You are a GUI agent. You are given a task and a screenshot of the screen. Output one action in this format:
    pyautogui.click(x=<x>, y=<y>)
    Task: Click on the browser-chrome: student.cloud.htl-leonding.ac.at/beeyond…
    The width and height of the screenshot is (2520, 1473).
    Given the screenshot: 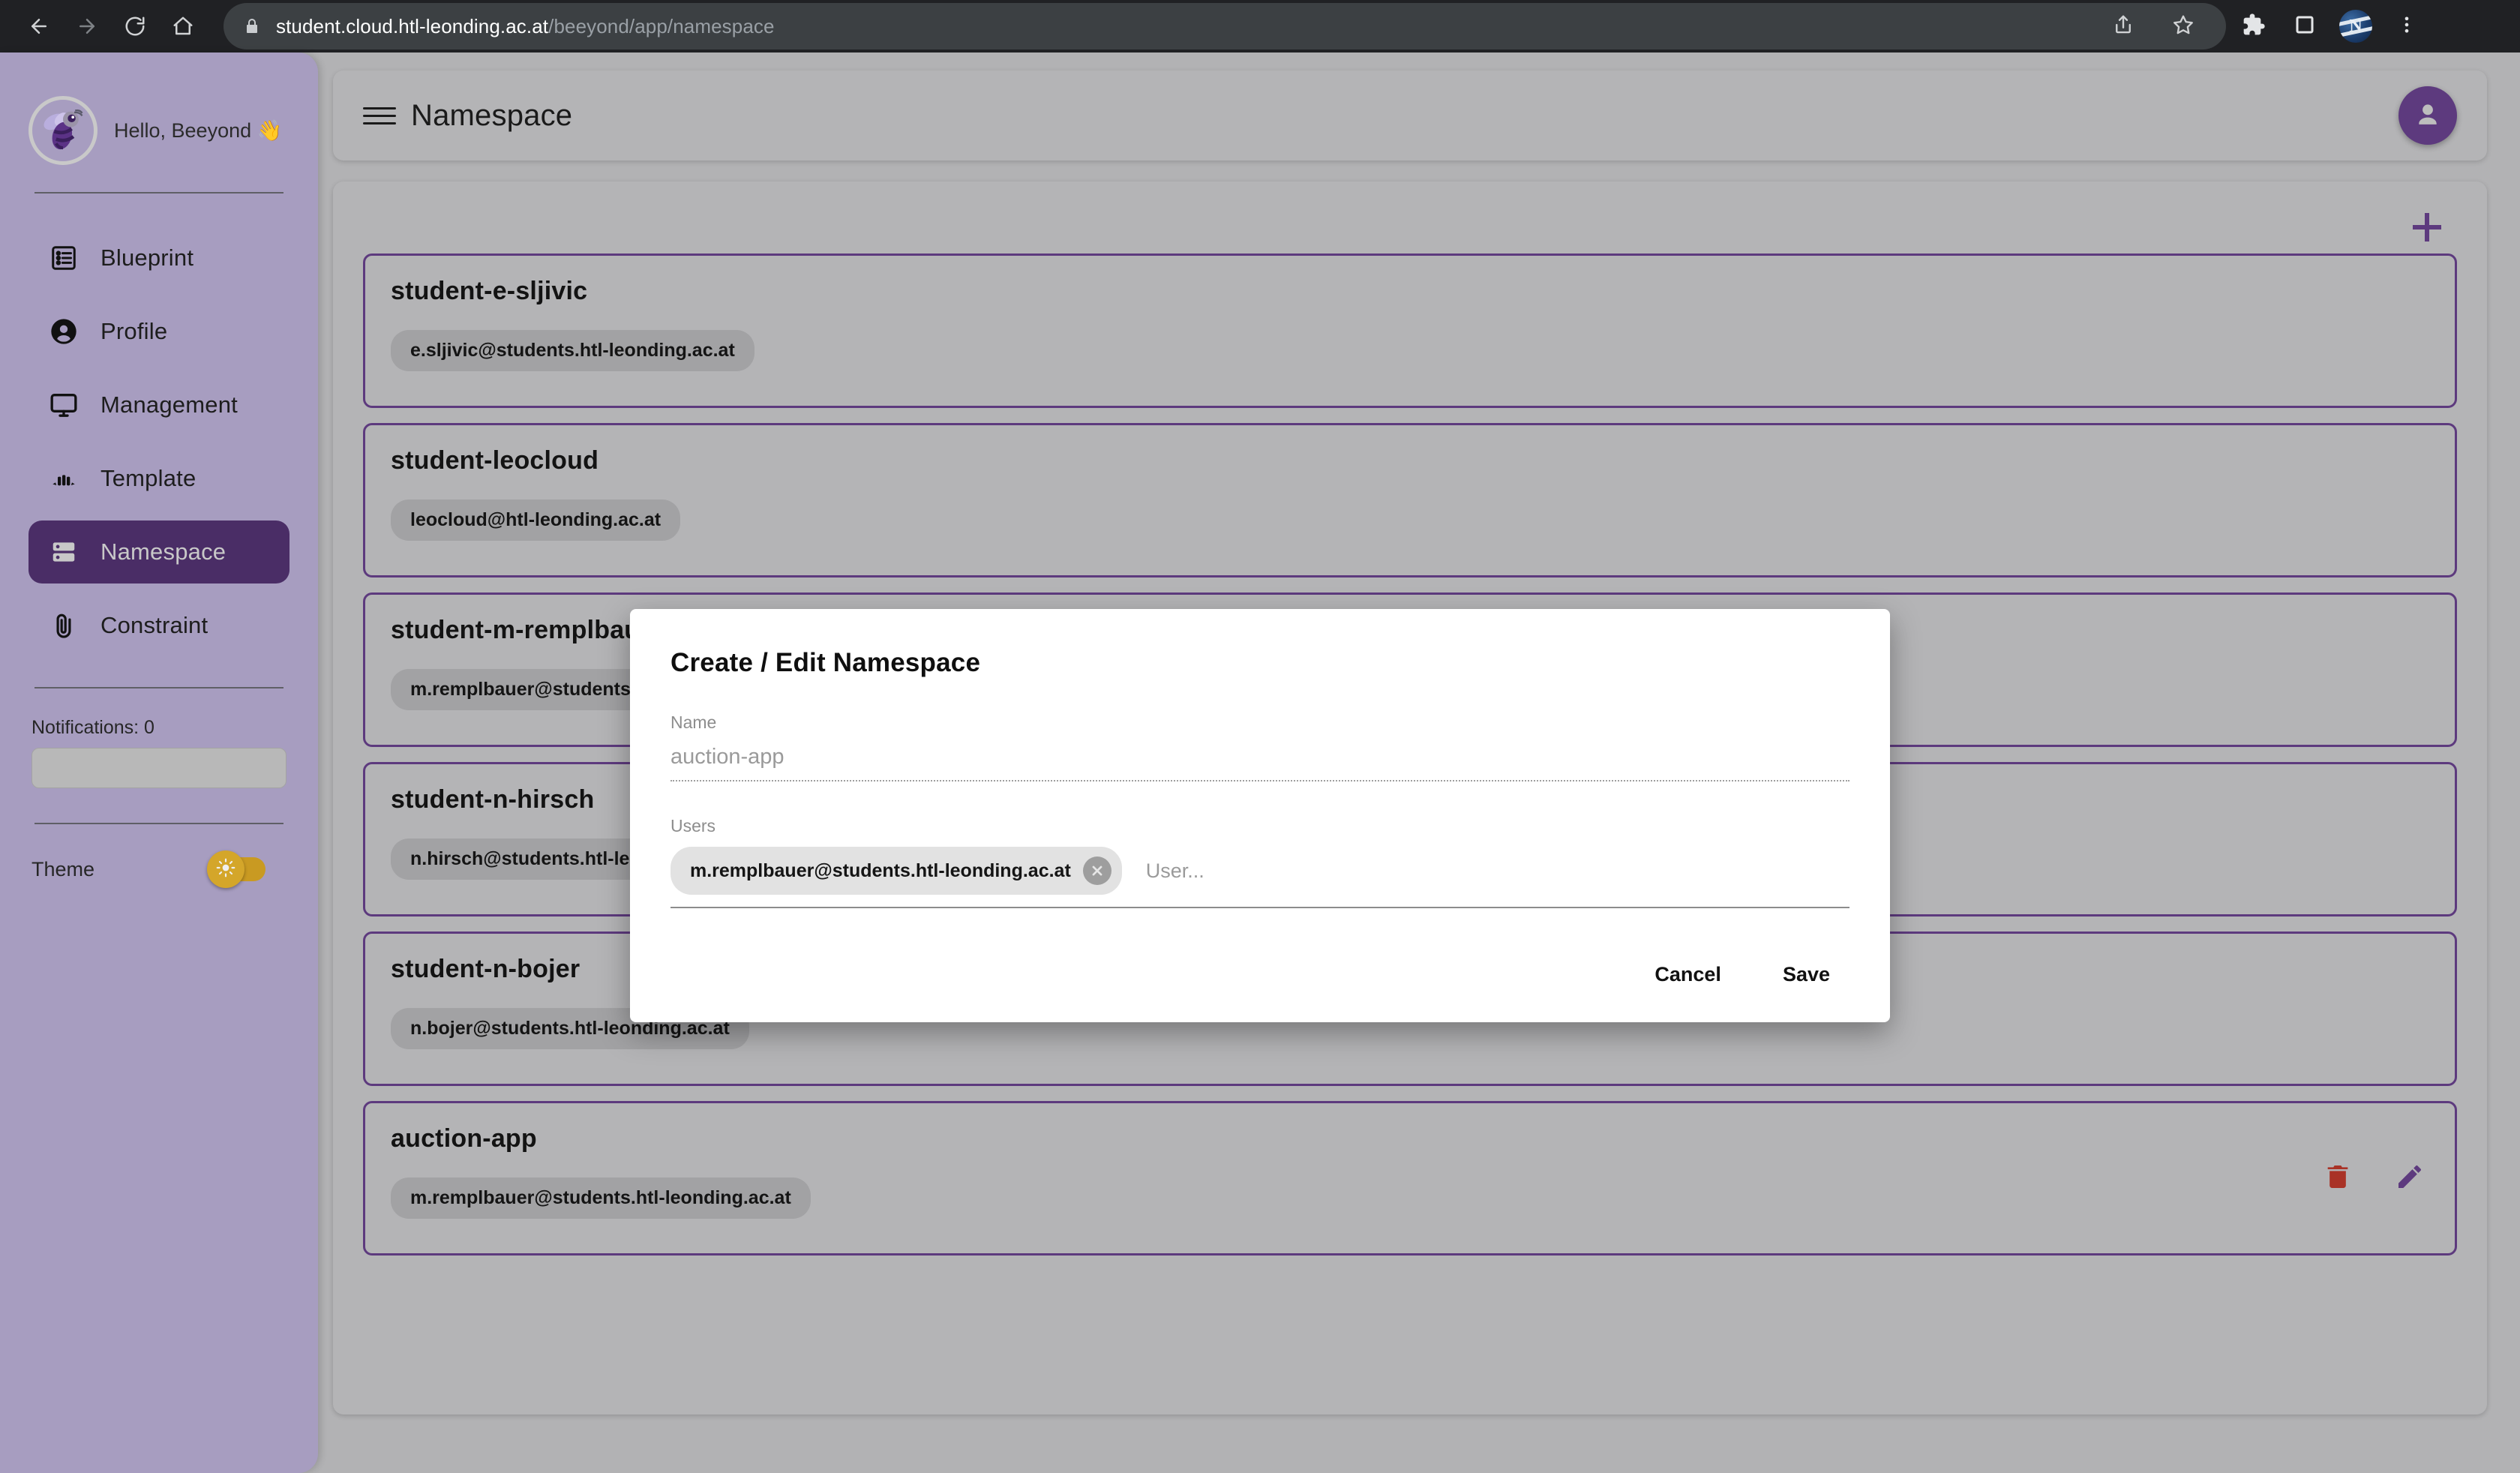 What is the action you would take?
    pyautogui.click(x=1260, y=26)
    